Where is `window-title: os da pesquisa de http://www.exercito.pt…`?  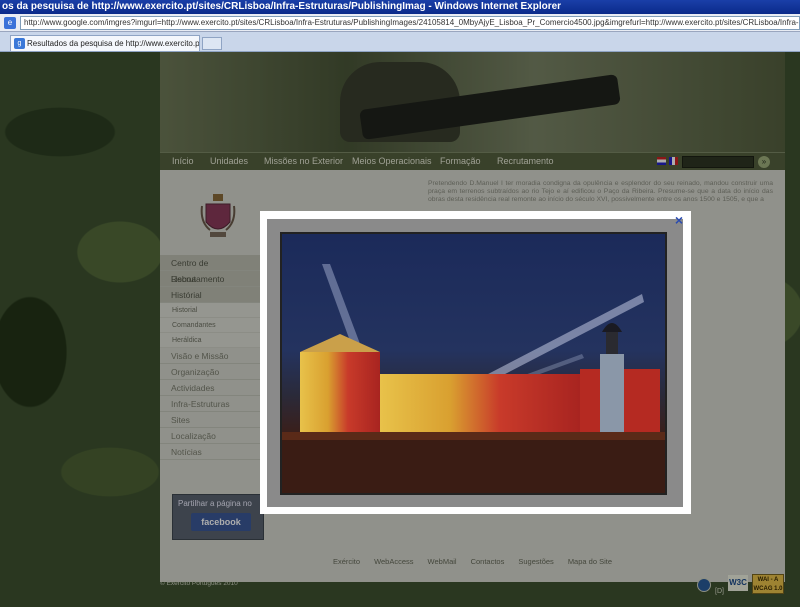
window-title: os da pesquisa de http://www.exercito.pt… is located at coordinates (400, 7).